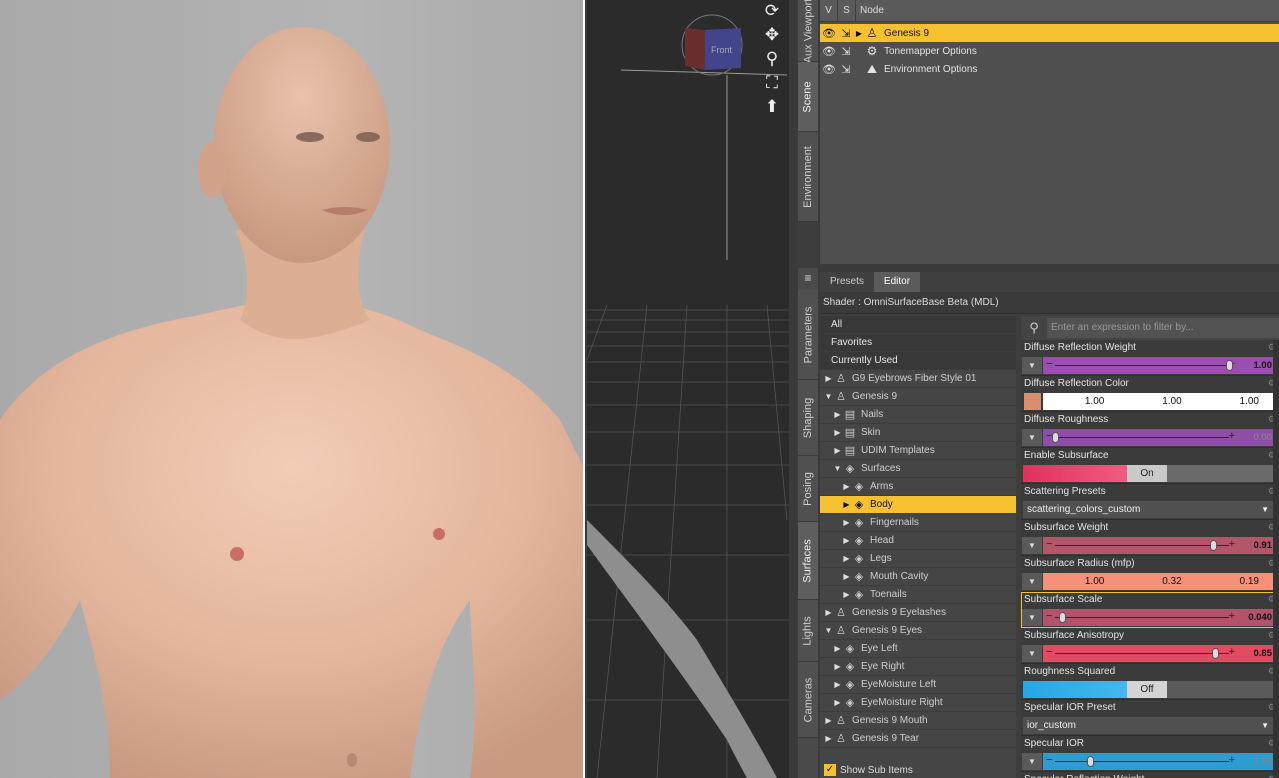 This screenshot has height=778, width=1279. Describe the element at coordinates (772, 107) in the screenshot. I see `up-arrow-icon: ⬆` at that location.